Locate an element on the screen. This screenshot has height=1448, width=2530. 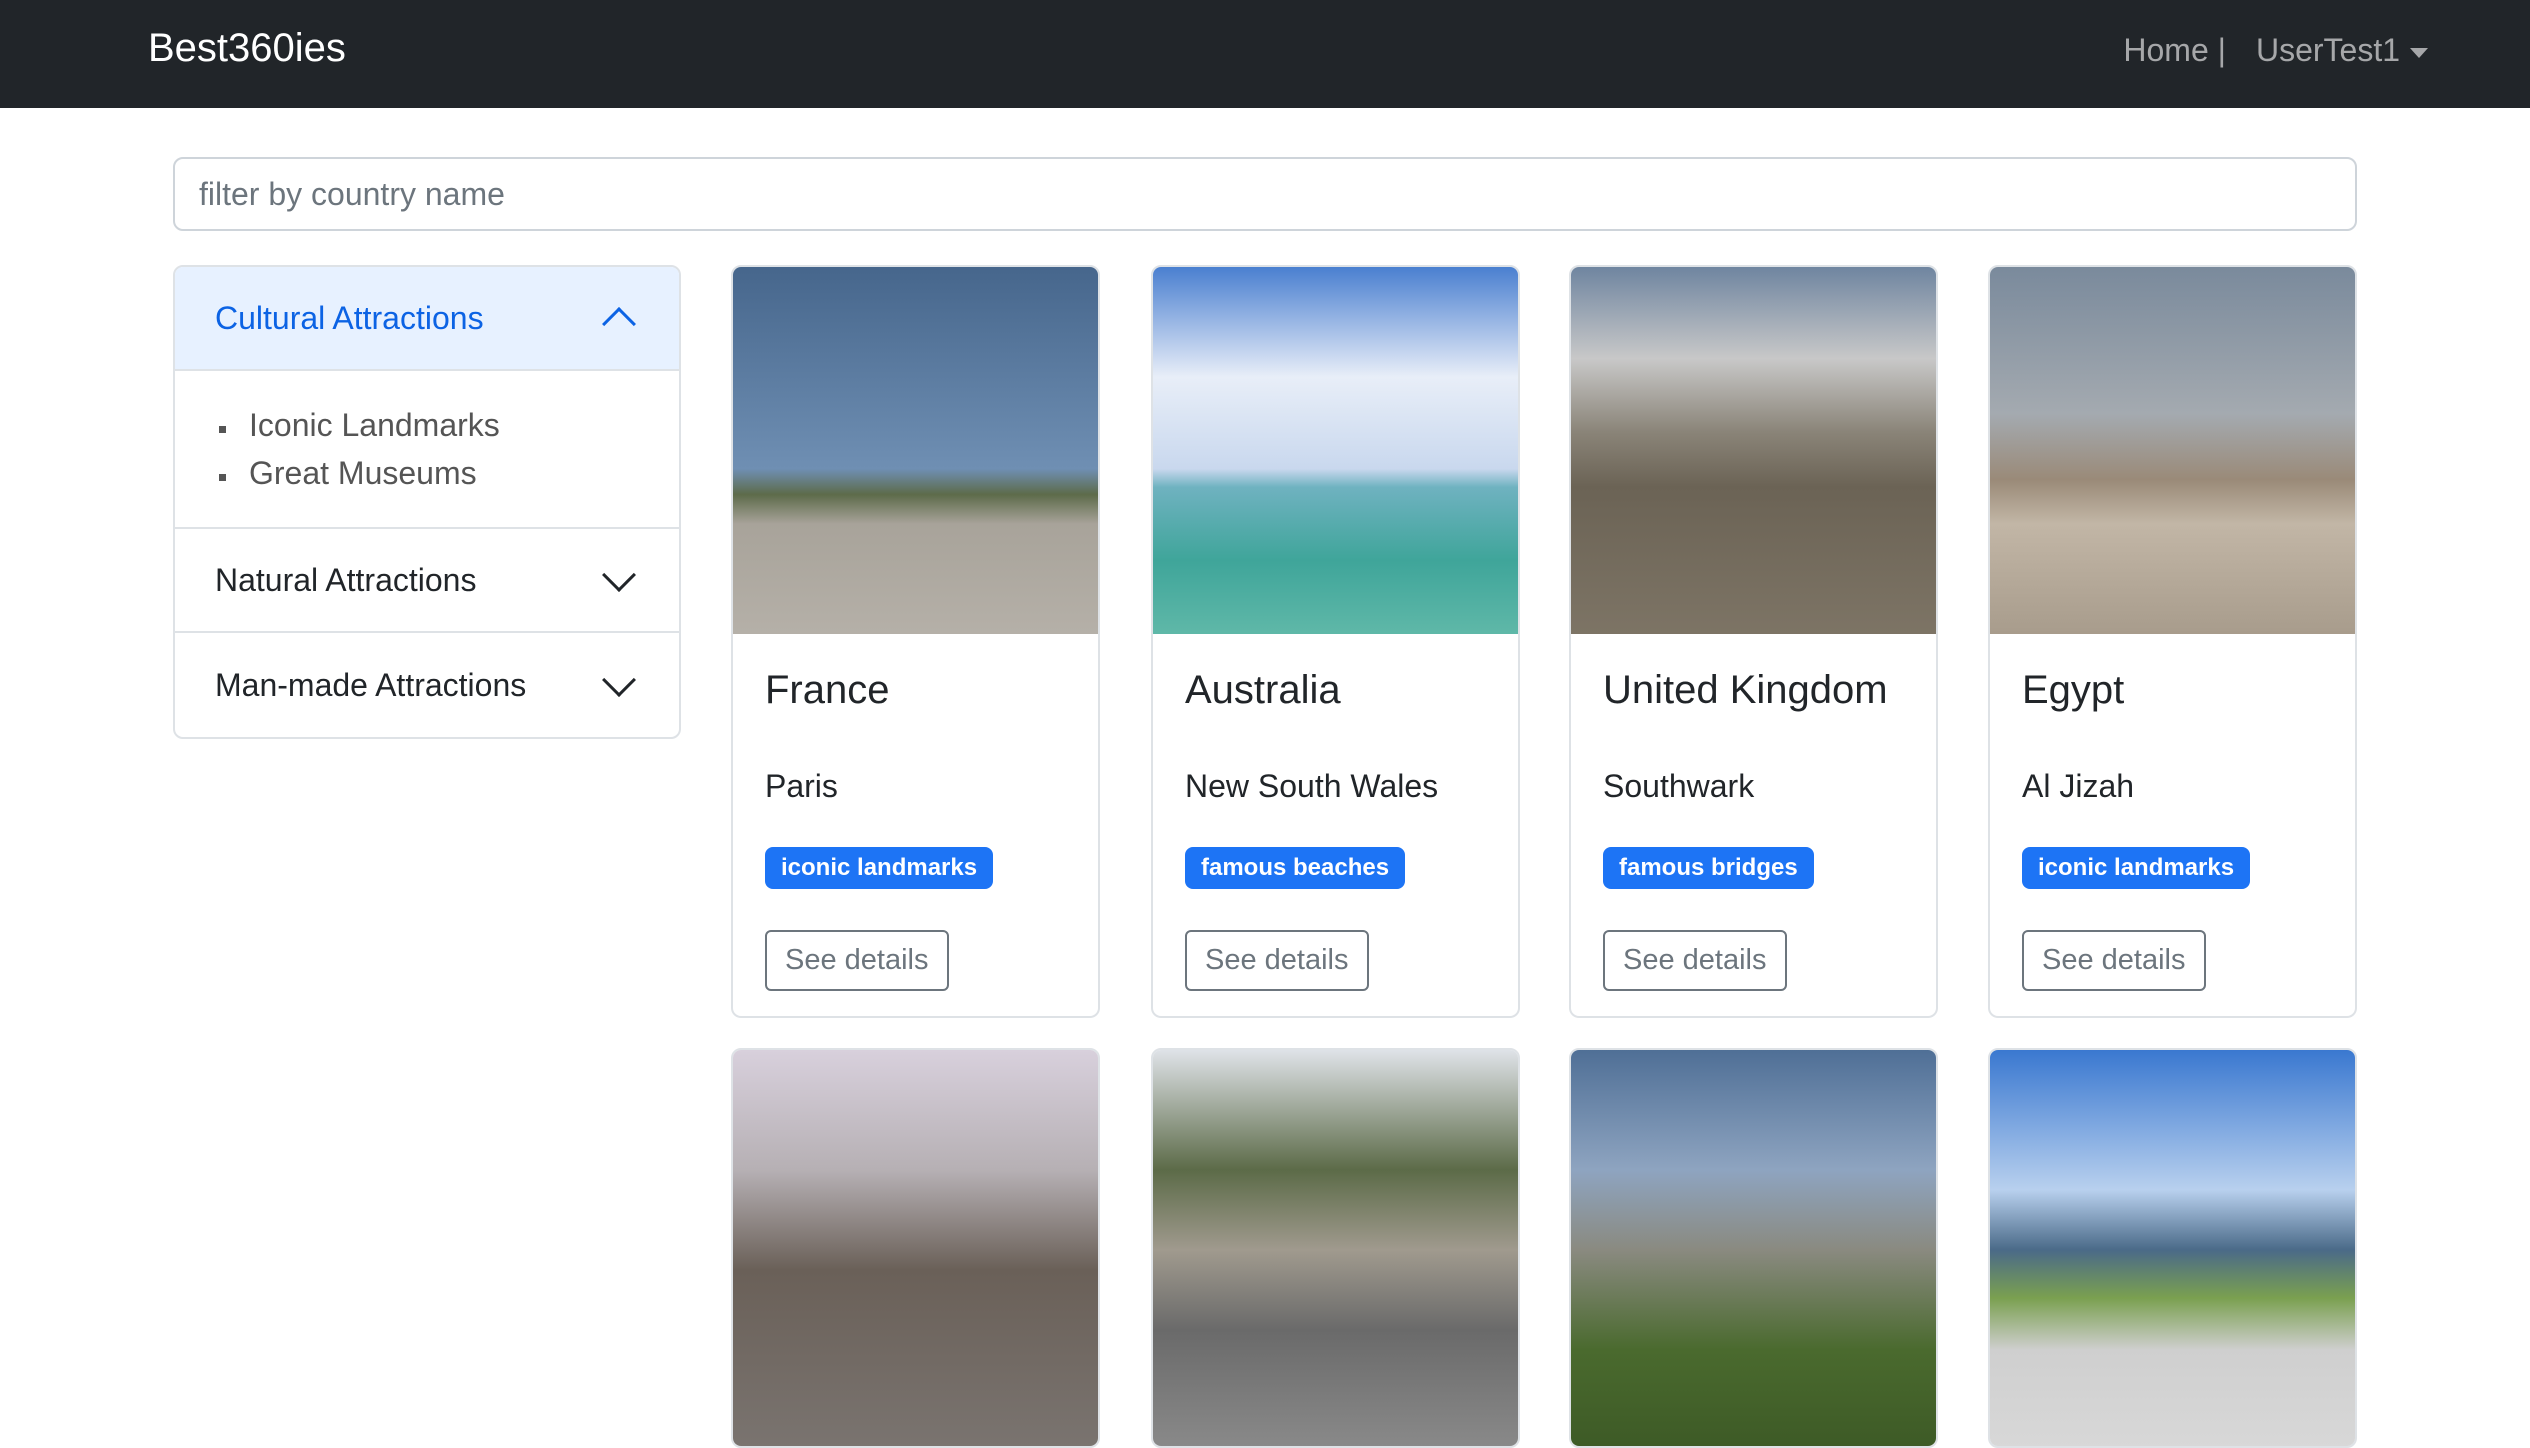
france-image is located at coordinates (915, 450).